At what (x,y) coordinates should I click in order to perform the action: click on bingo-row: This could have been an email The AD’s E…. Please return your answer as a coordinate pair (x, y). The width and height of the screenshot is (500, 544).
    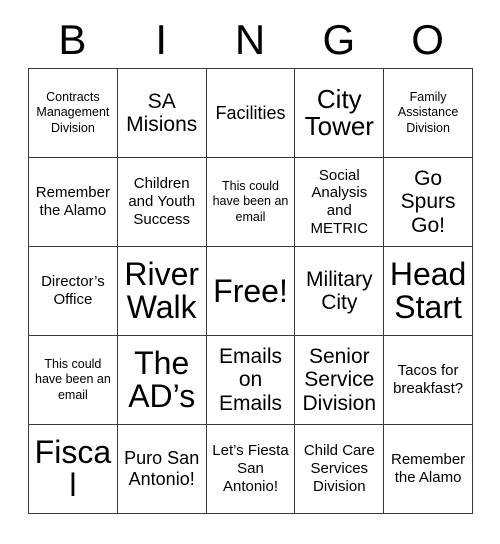
    Looking at the image, I should click on (251, 380).